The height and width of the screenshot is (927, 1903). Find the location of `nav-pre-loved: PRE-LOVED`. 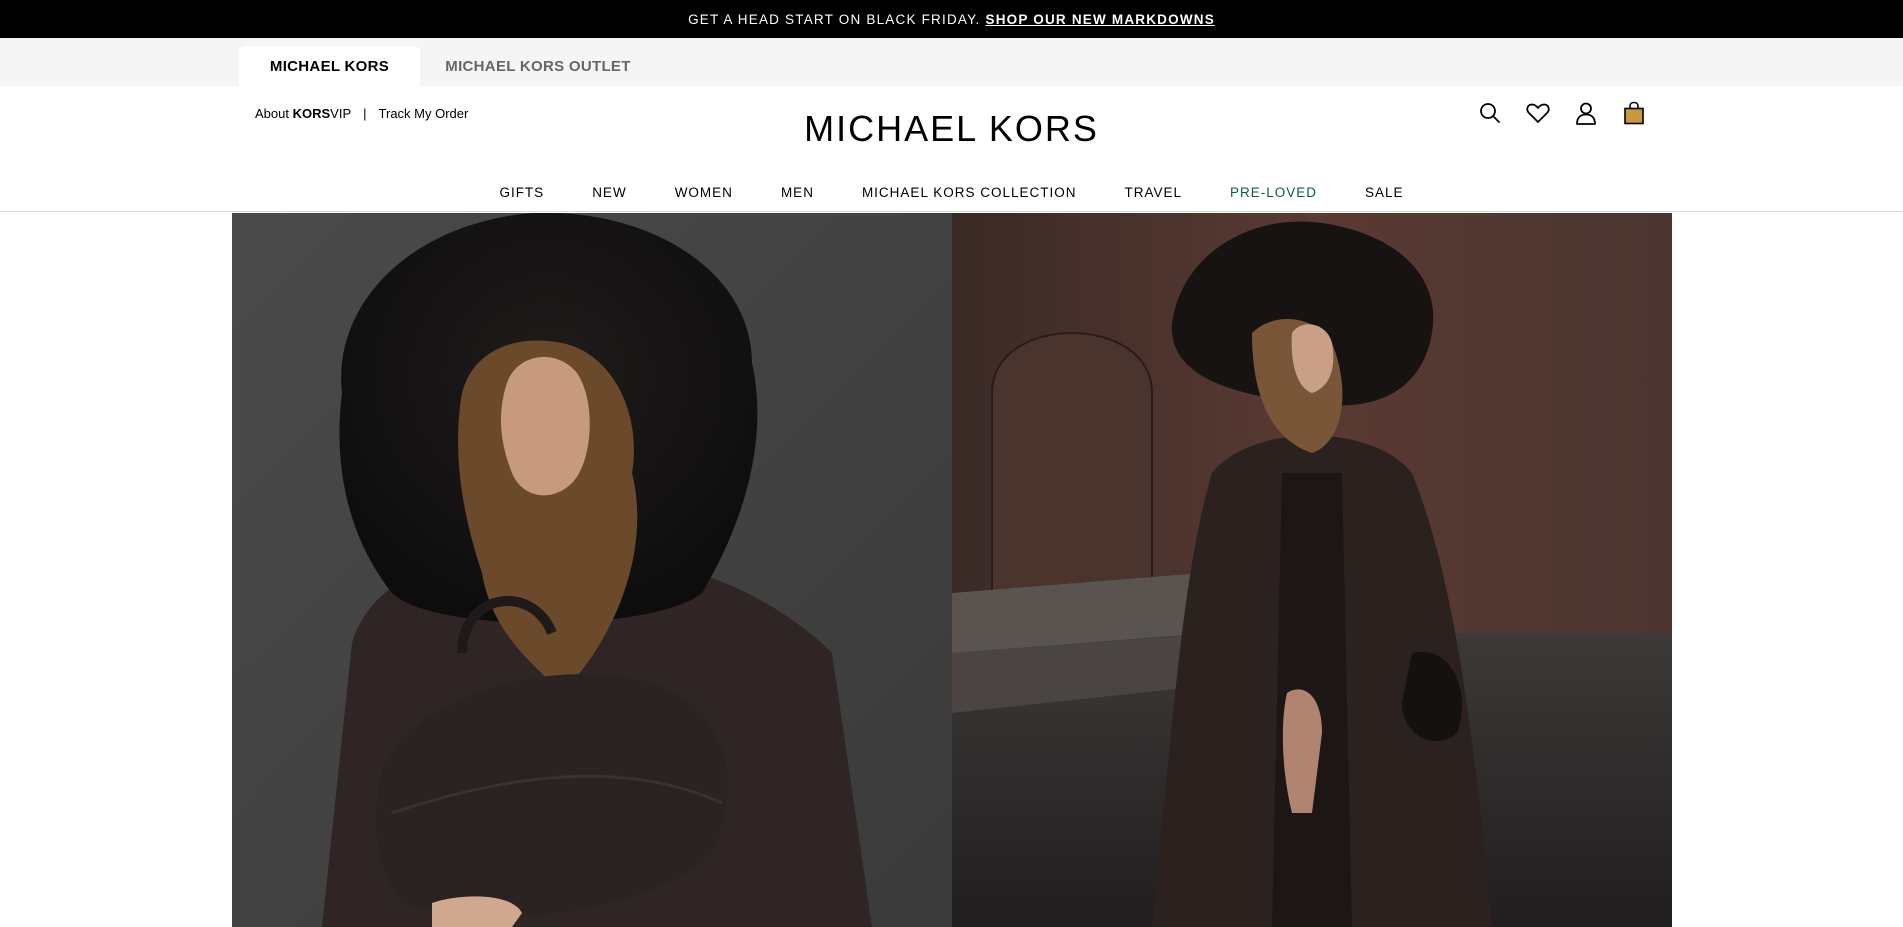

nav-pre-loved: PRE-LOVED is located at coordinates (1273, 195).